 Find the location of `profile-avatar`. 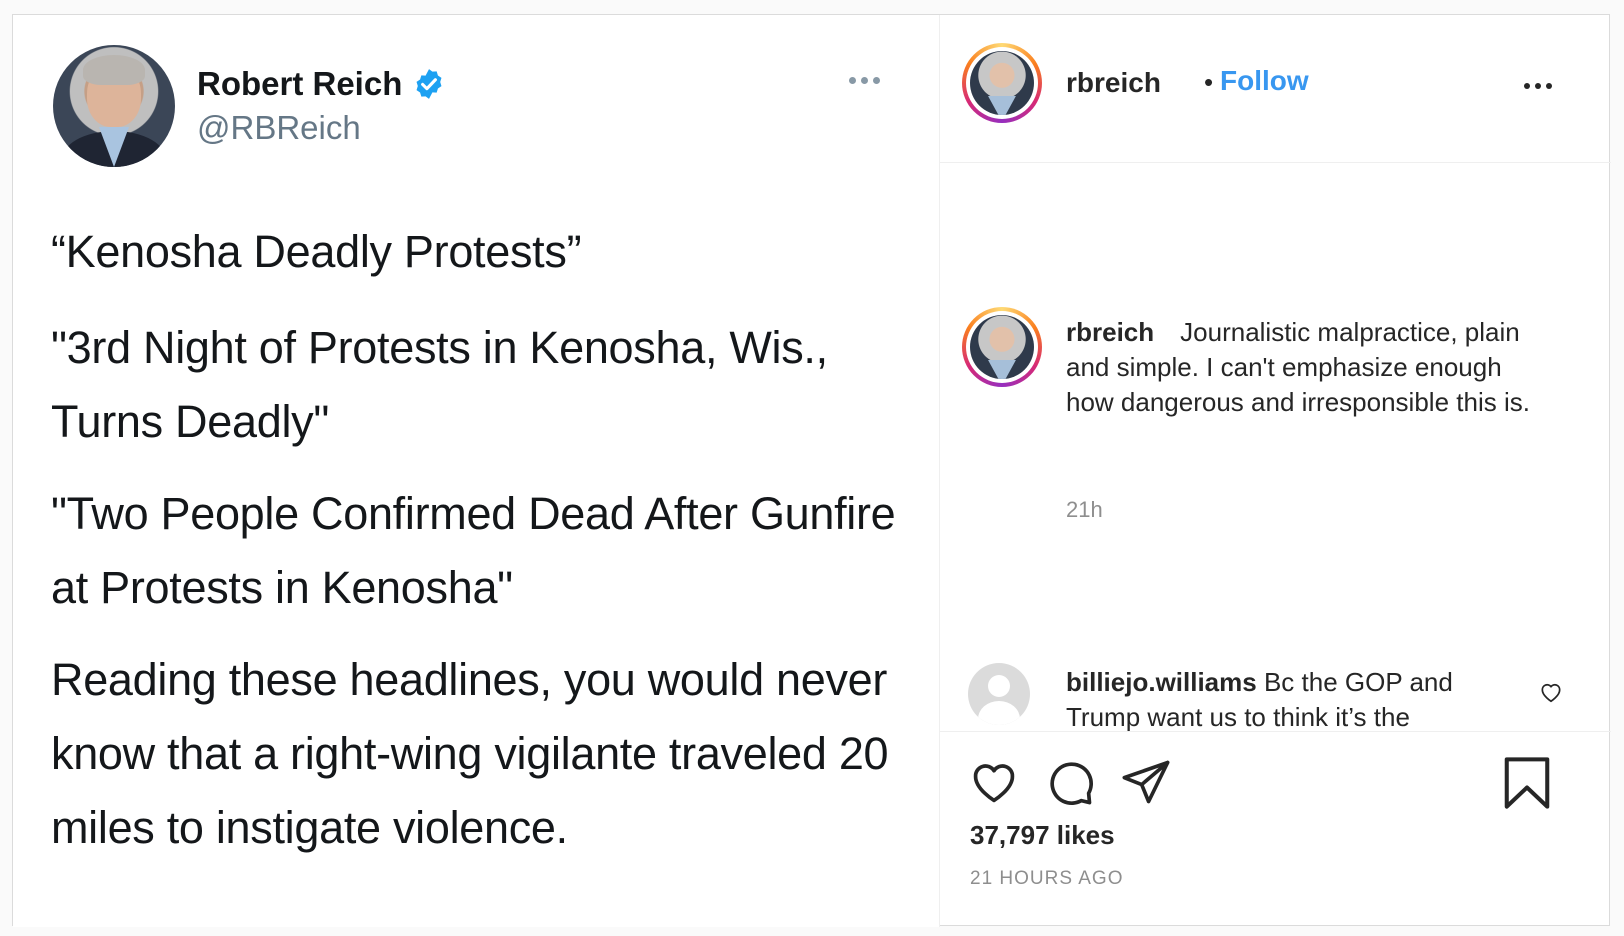

profile-avatar is located at coordinates (1002, 83).